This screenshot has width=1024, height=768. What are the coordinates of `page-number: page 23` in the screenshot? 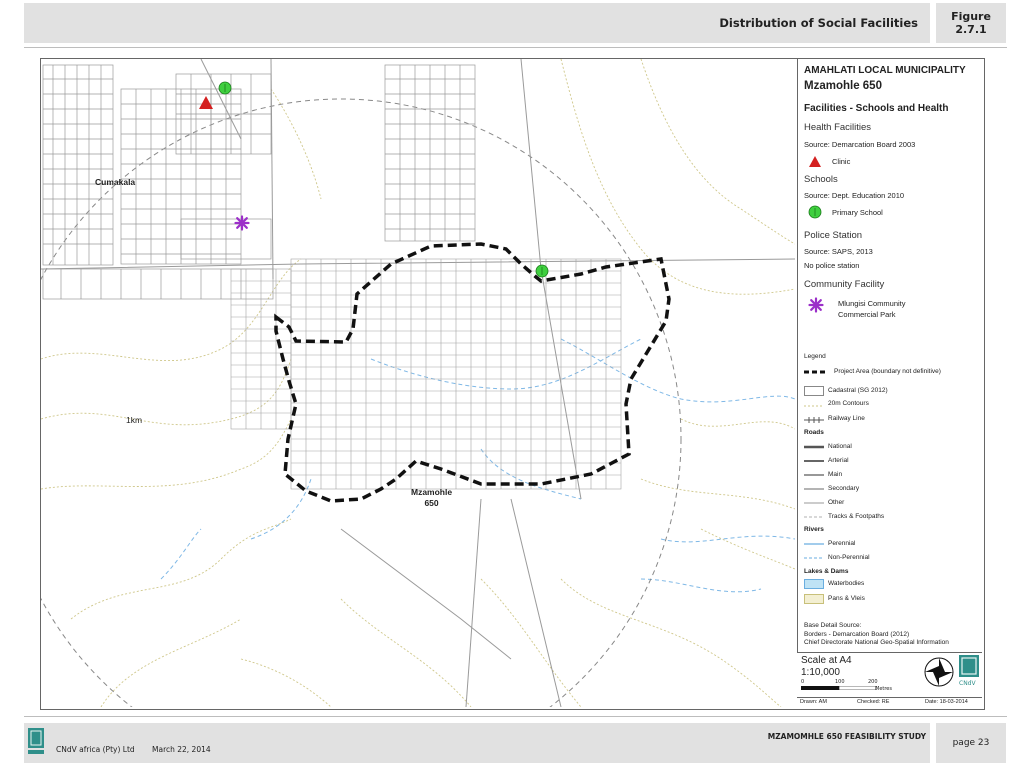 It's located at (971, 743).